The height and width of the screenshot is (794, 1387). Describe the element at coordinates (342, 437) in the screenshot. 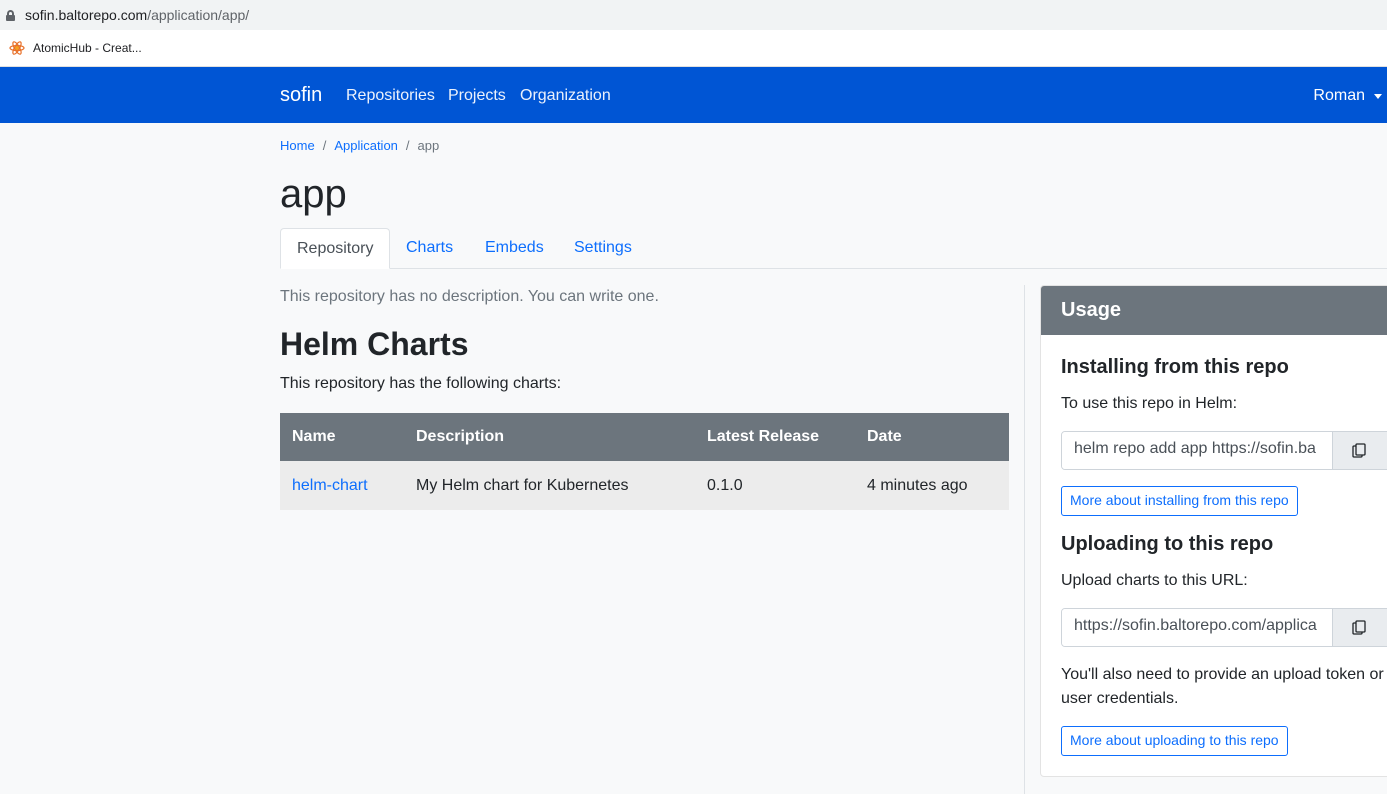

I see `col-header-name: Name` at that location.